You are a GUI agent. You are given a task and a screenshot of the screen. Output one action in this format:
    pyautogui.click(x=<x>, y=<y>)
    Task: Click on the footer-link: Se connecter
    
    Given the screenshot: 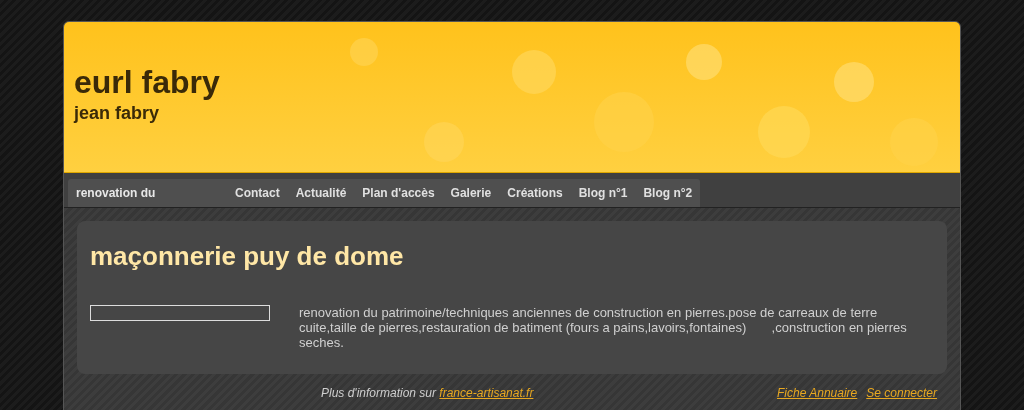 What is the action you would take?
    pyautogui.click(x=901, y=393)
    